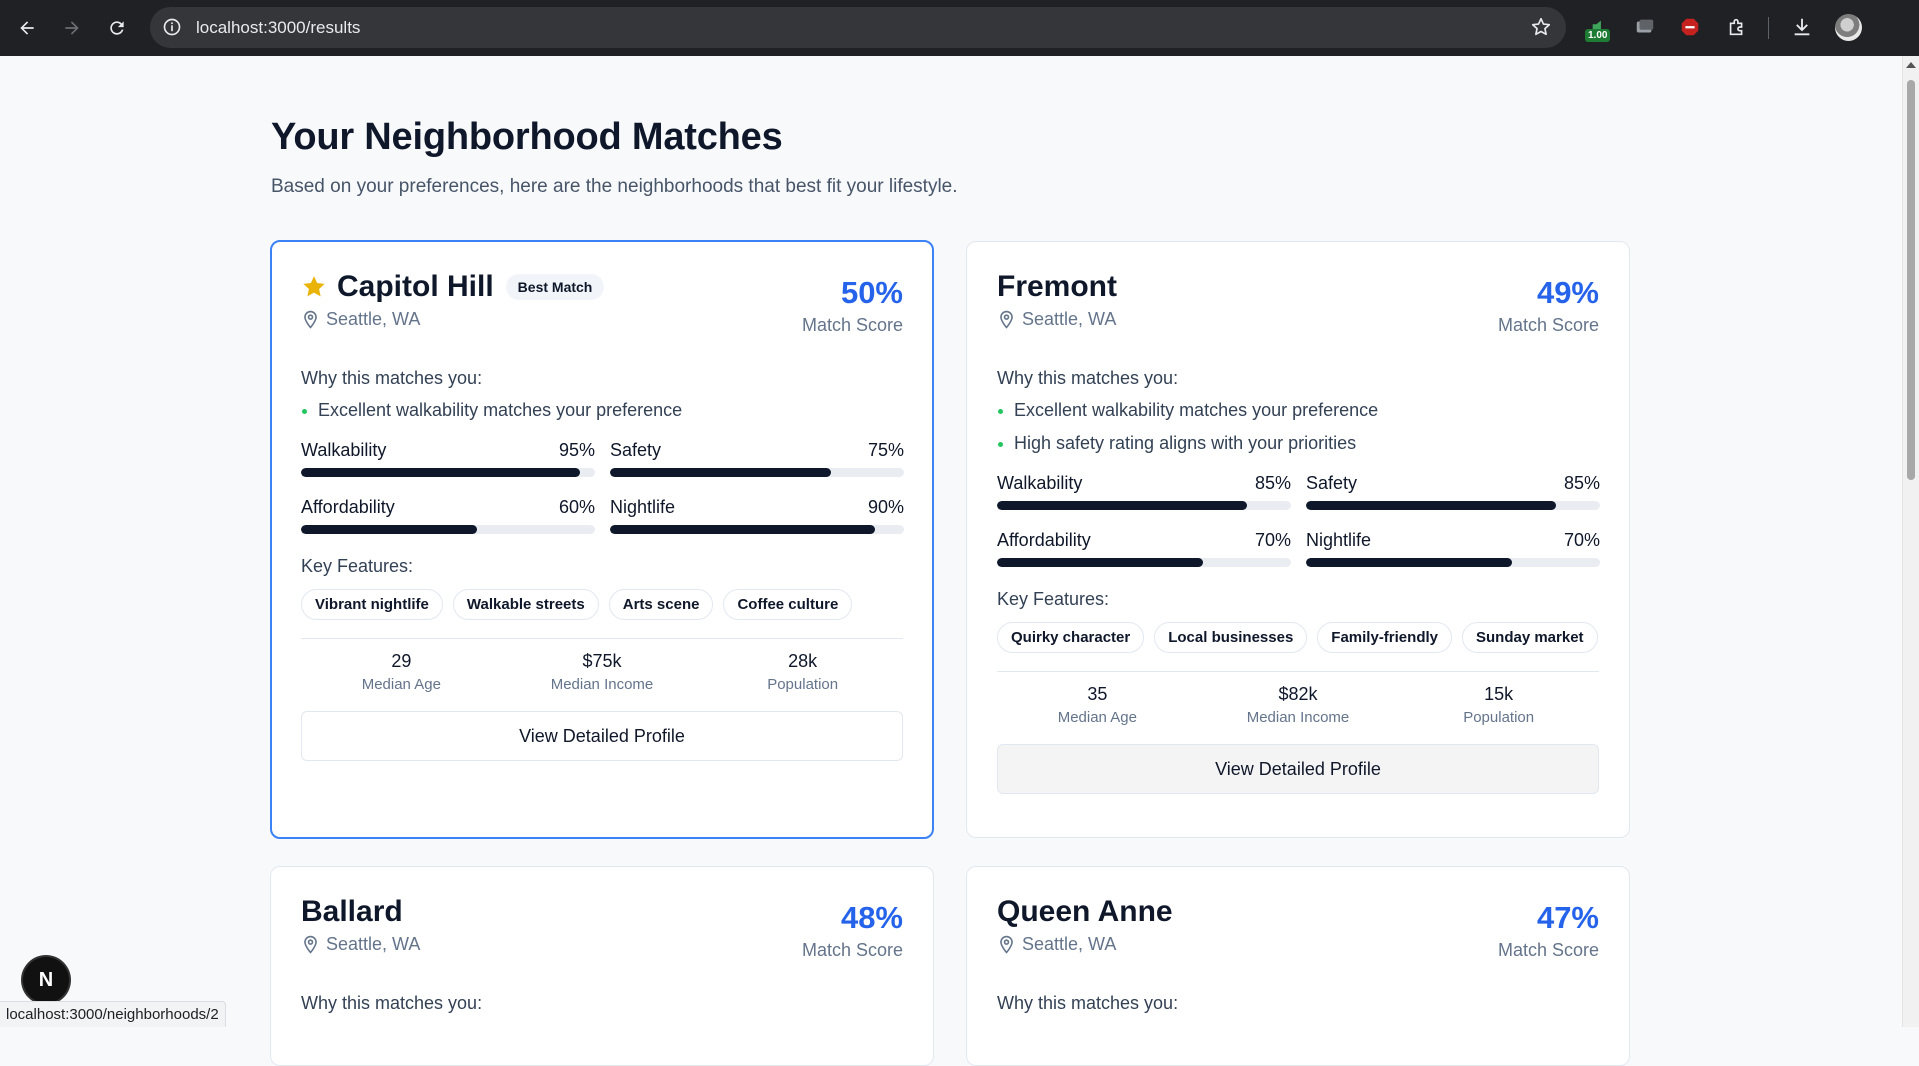 This screenshot has height=1066, width=1919. I want to click on feature-tag: Sunday market, so click(1530, 637).